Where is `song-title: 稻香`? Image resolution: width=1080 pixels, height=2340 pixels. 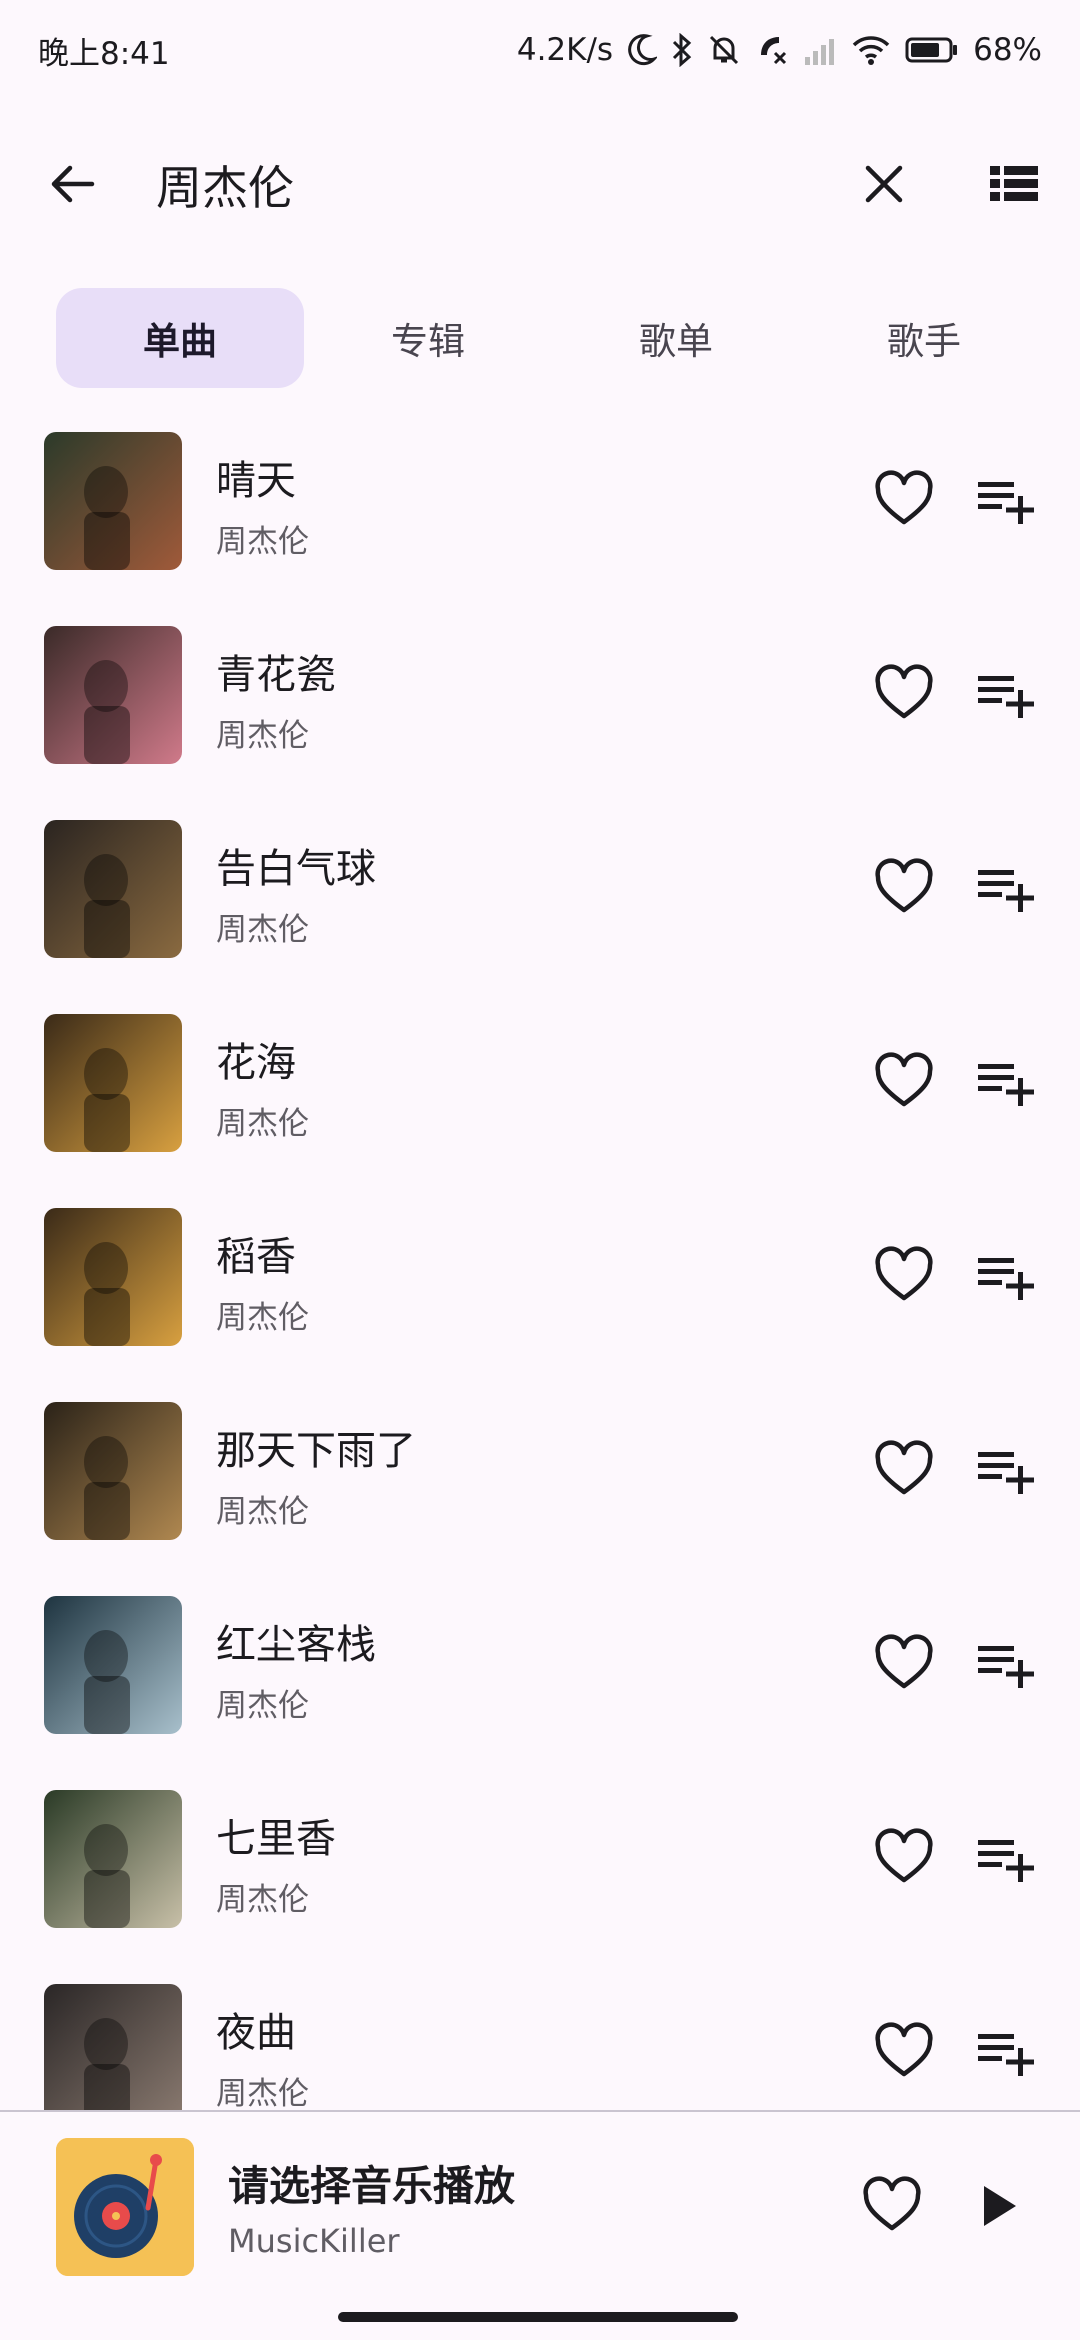
song-title: 稻香 is located at coordinates (256, 1257).